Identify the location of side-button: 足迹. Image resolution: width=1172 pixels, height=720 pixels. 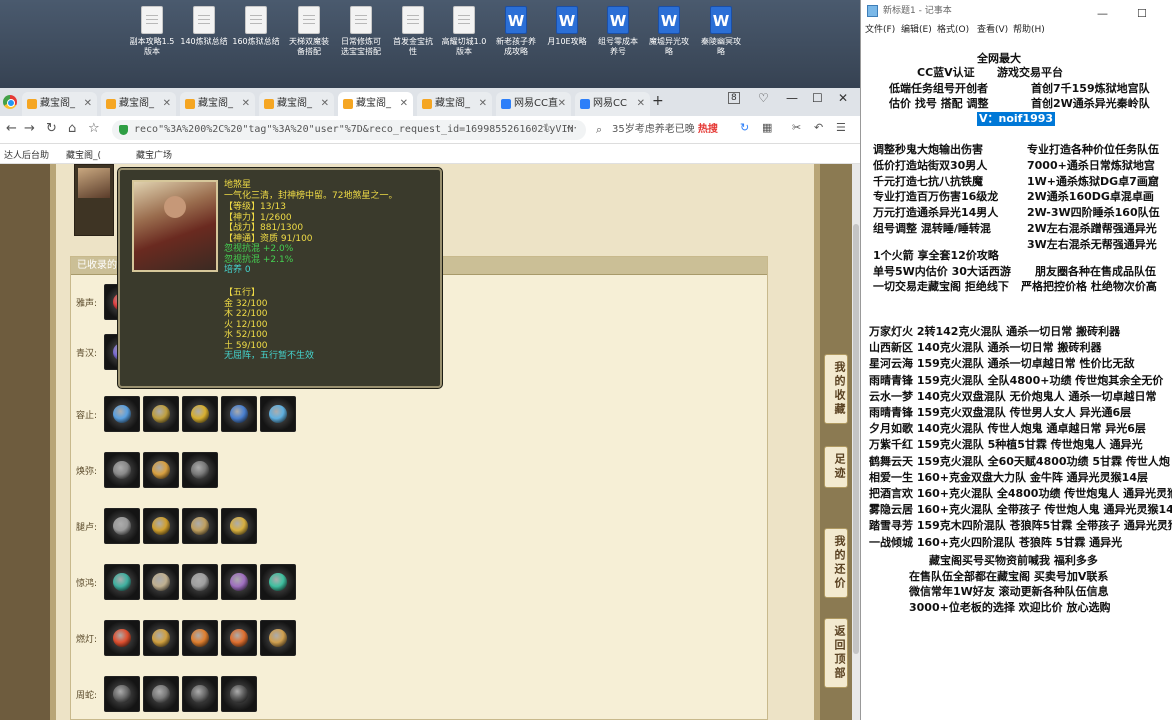
(836, 467).